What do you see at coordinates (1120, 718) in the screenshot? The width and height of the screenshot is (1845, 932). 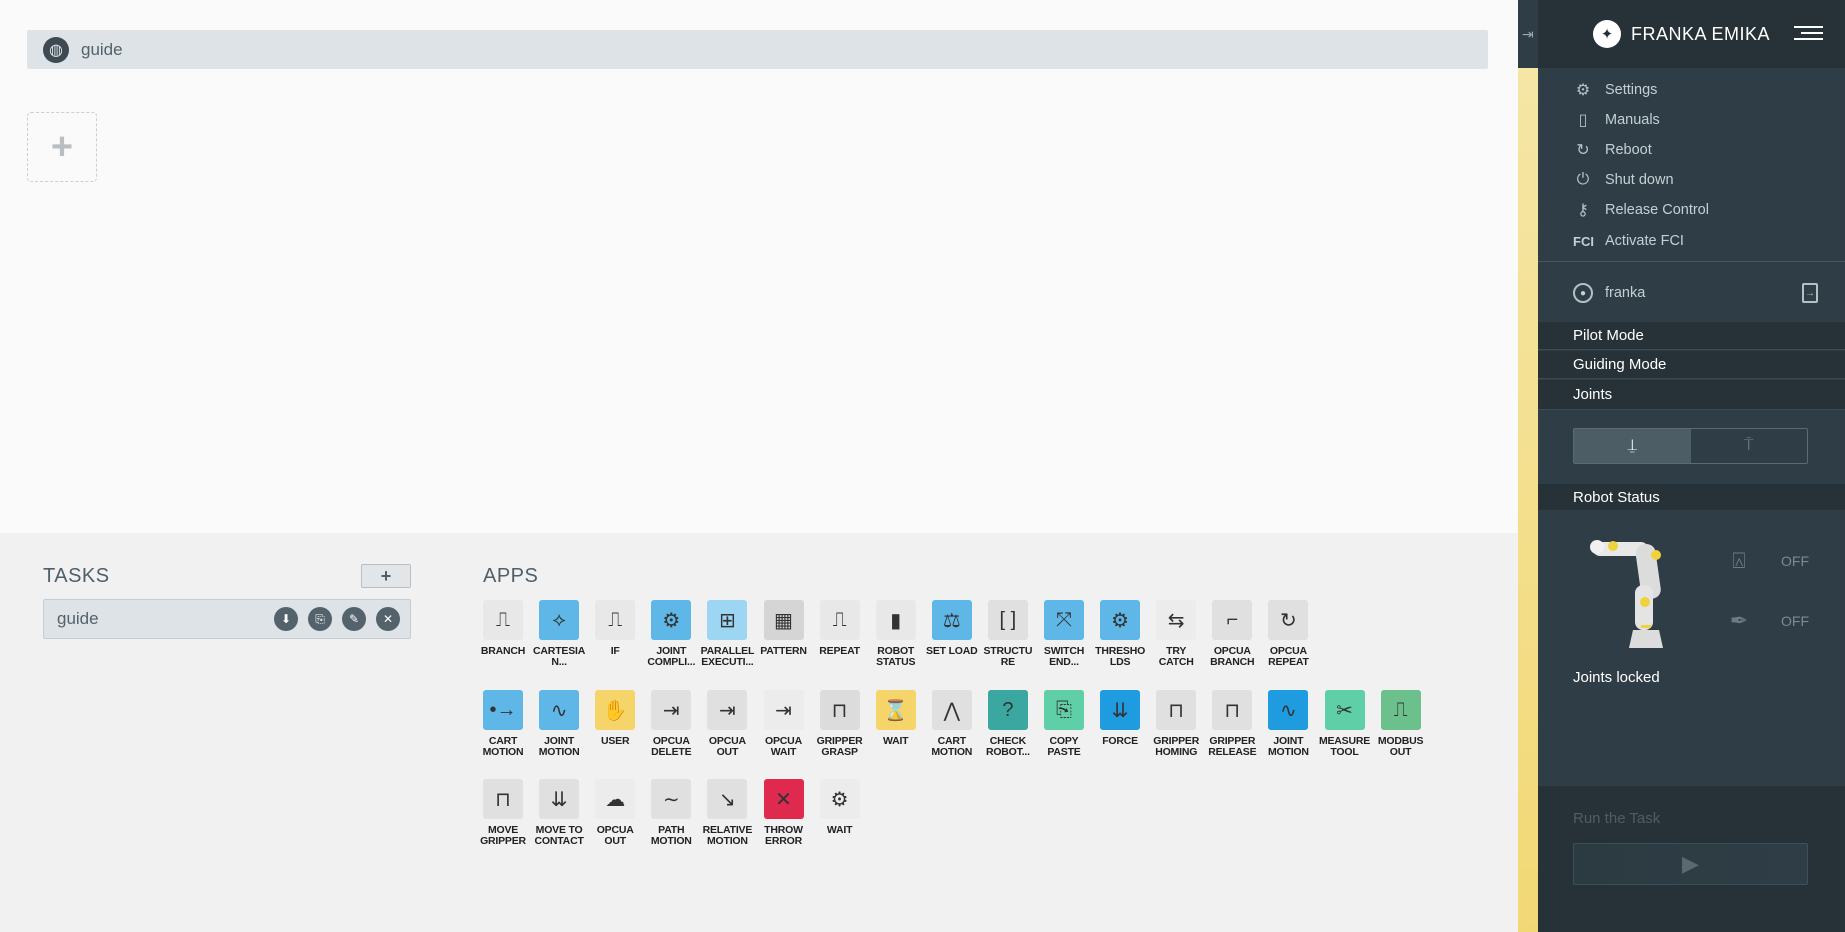 I see `app-force: ⇊ FORCE` at bounding box center [1120, 718].